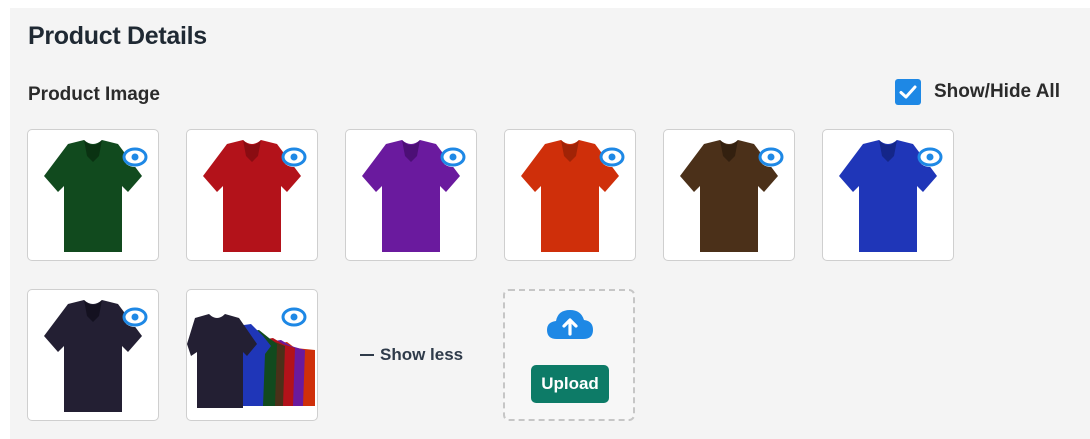 Image resolution: width=1090 pixels, height=439 pixels. I want to click on section-title: Product Details, so click(117, 36).